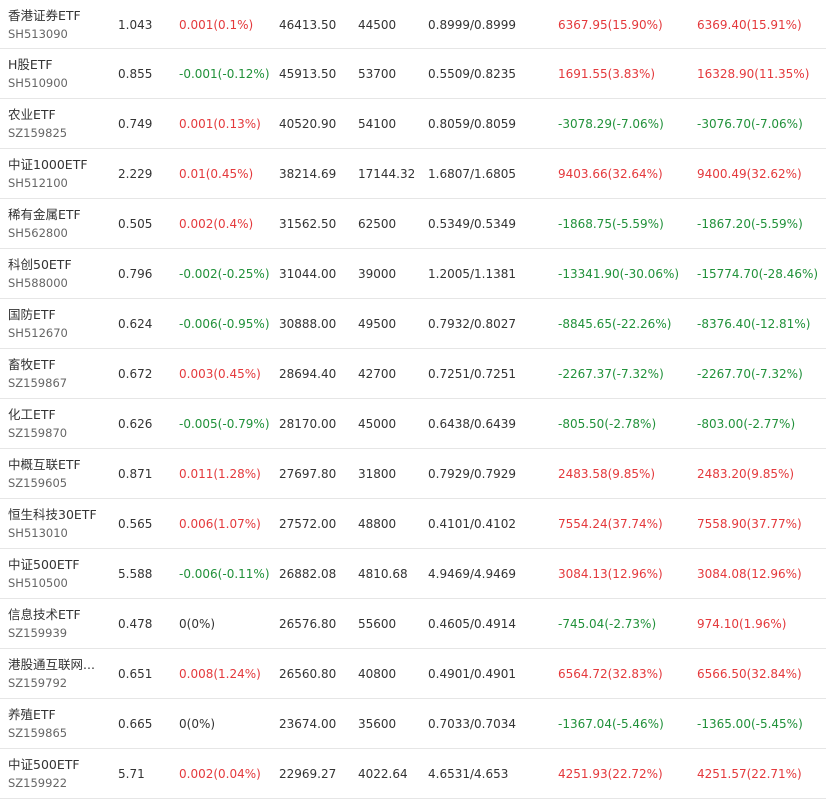 This screenshot has height=799, width=826. Describe the element at coordinates (32, 715) in the screenshot. I see `fund-name-link: 养殖ETF` at that location.